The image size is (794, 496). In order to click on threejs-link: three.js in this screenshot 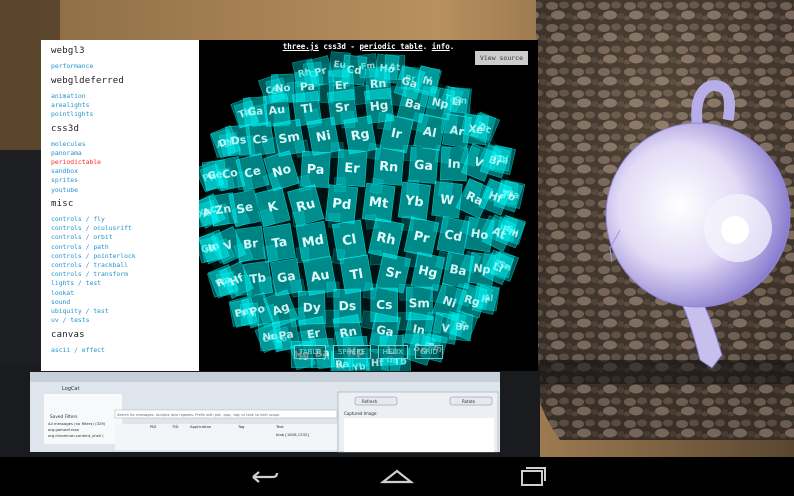, I will do `click(301, 46)`.